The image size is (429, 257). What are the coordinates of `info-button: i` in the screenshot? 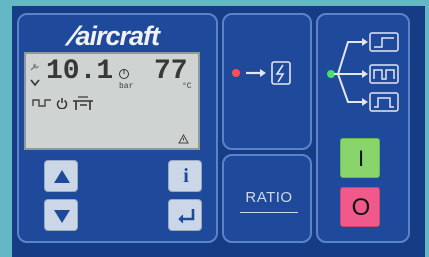 It's located at (185, 176).